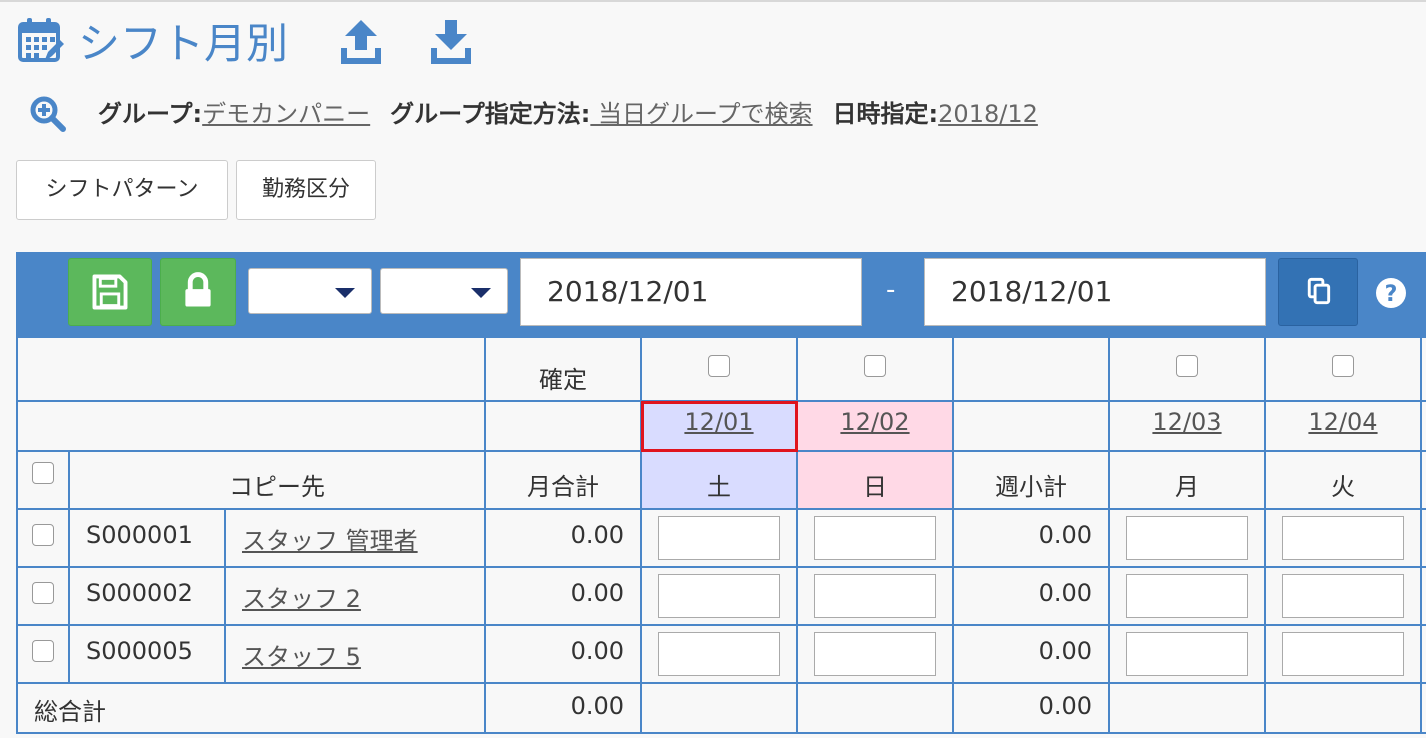 Image resolution: width=1426 pixels, height=738 pixels. What do you see at coordinates (875, 422) in the screenshot?
I see `date-link-1202: 12/02` at bounding box center [875, 422].